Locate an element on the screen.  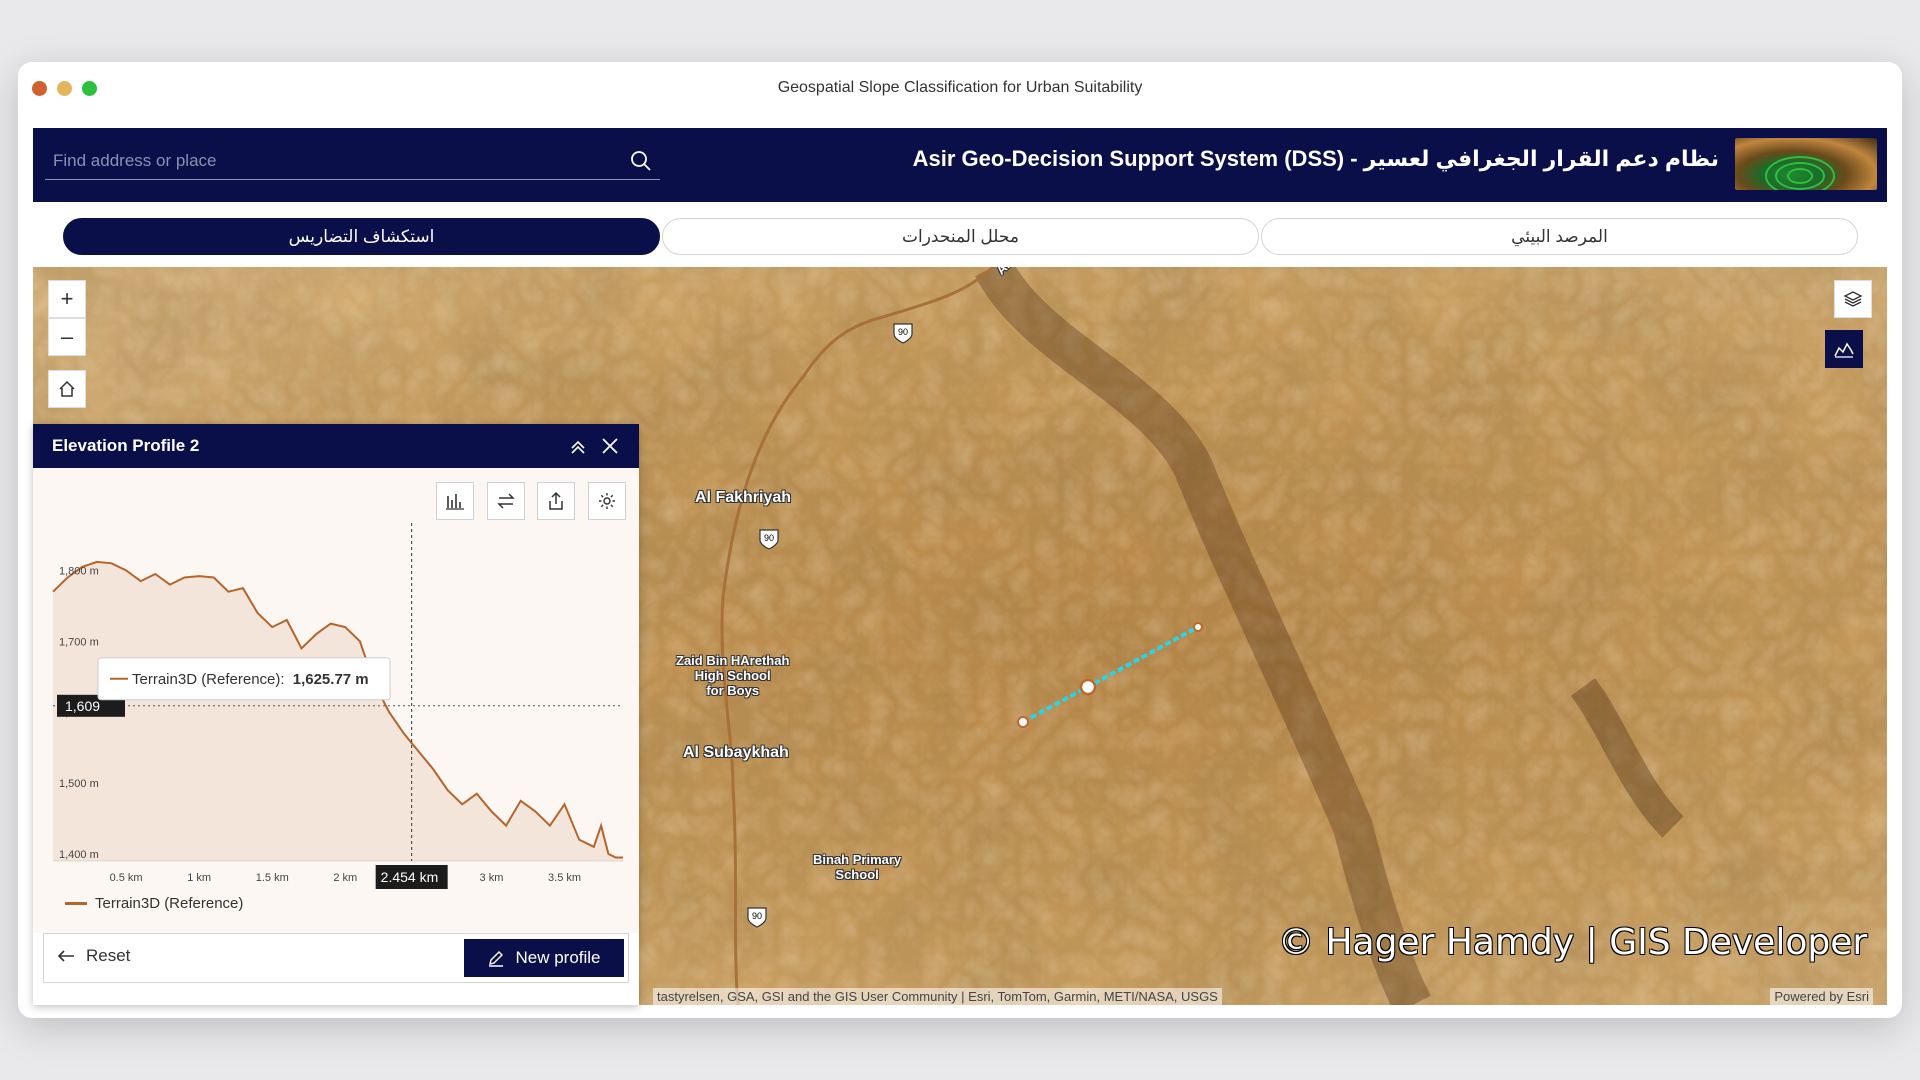
gear-icon is located at coordinates (607, 501).